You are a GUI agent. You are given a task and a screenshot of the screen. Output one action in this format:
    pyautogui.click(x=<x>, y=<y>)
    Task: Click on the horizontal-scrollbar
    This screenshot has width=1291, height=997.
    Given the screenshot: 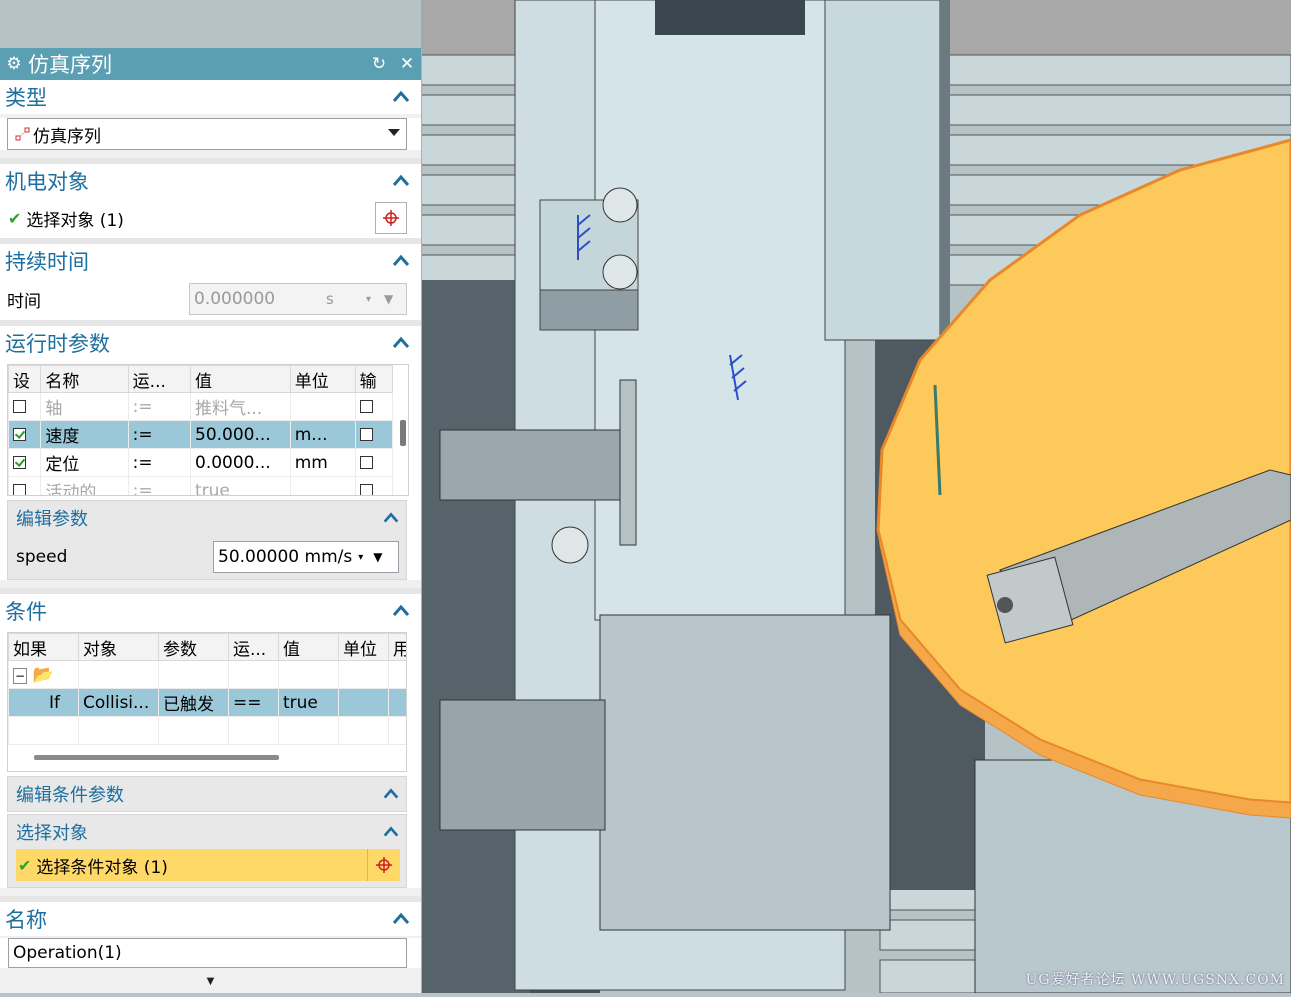 What is the action you would take?
    pyautogui.click(x=156, y=757)
    